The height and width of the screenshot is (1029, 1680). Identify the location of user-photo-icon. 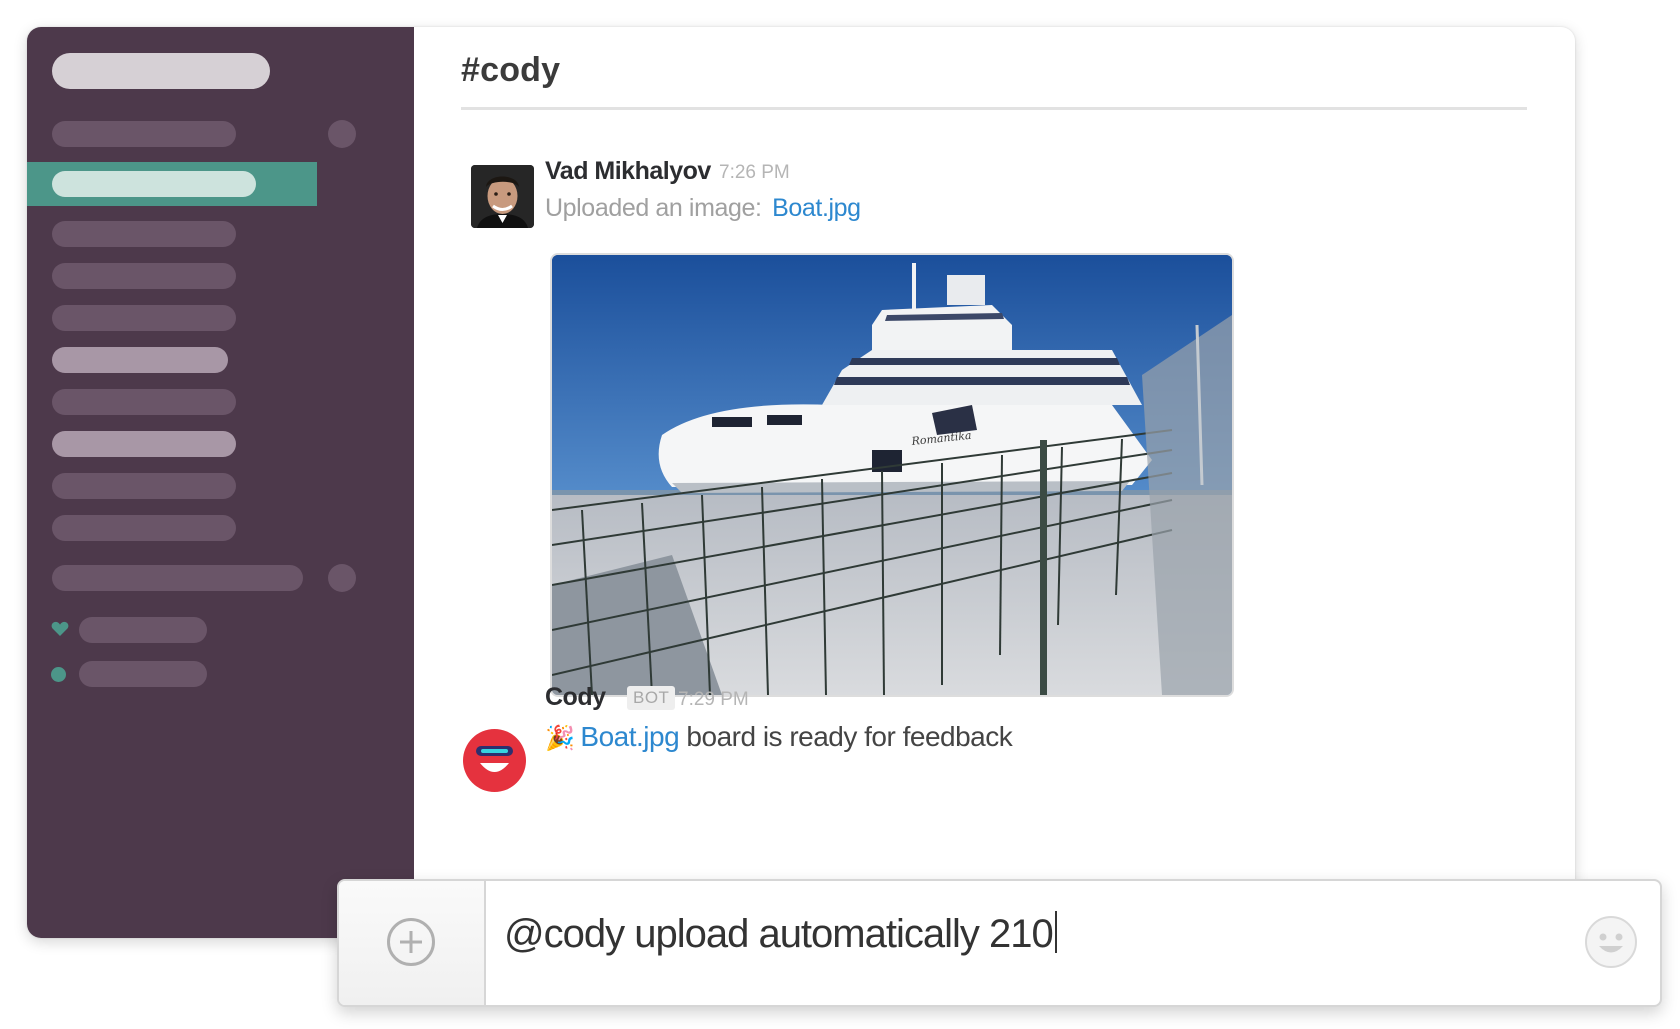
(502, 196).